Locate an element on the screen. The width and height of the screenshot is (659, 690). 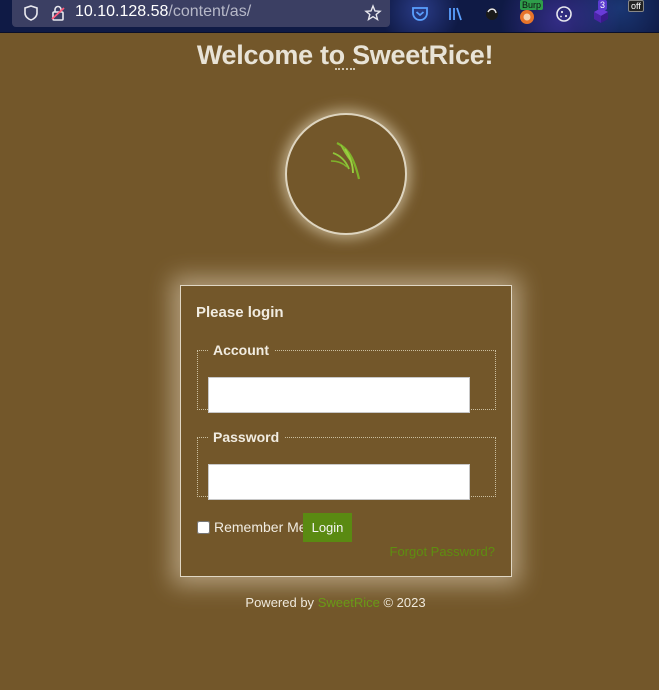
rice-sprout-icon is located at coordinates (345, 161).